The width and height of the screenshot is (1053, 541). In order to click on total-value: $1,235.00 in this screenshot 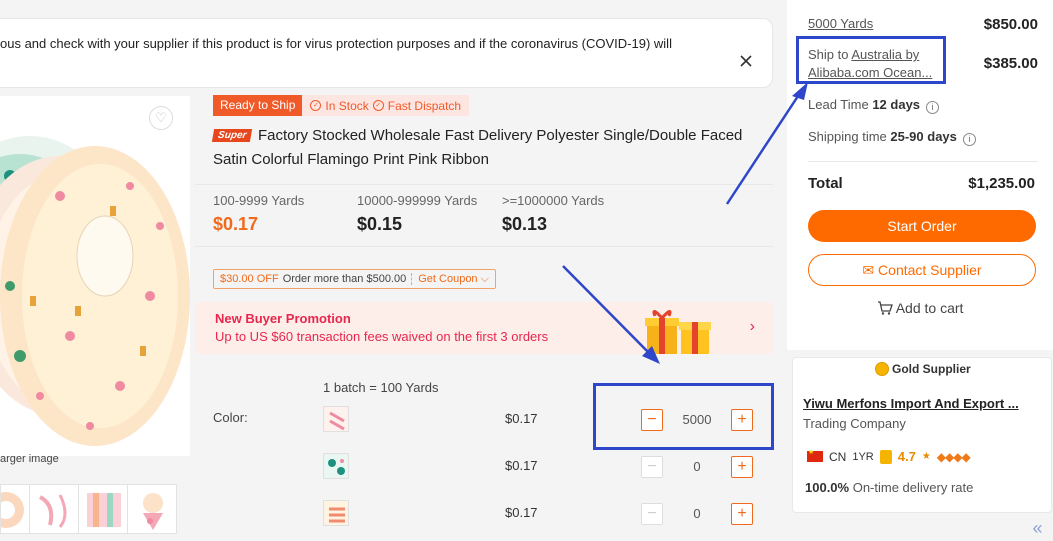, I will do `click(1001, 183)`.